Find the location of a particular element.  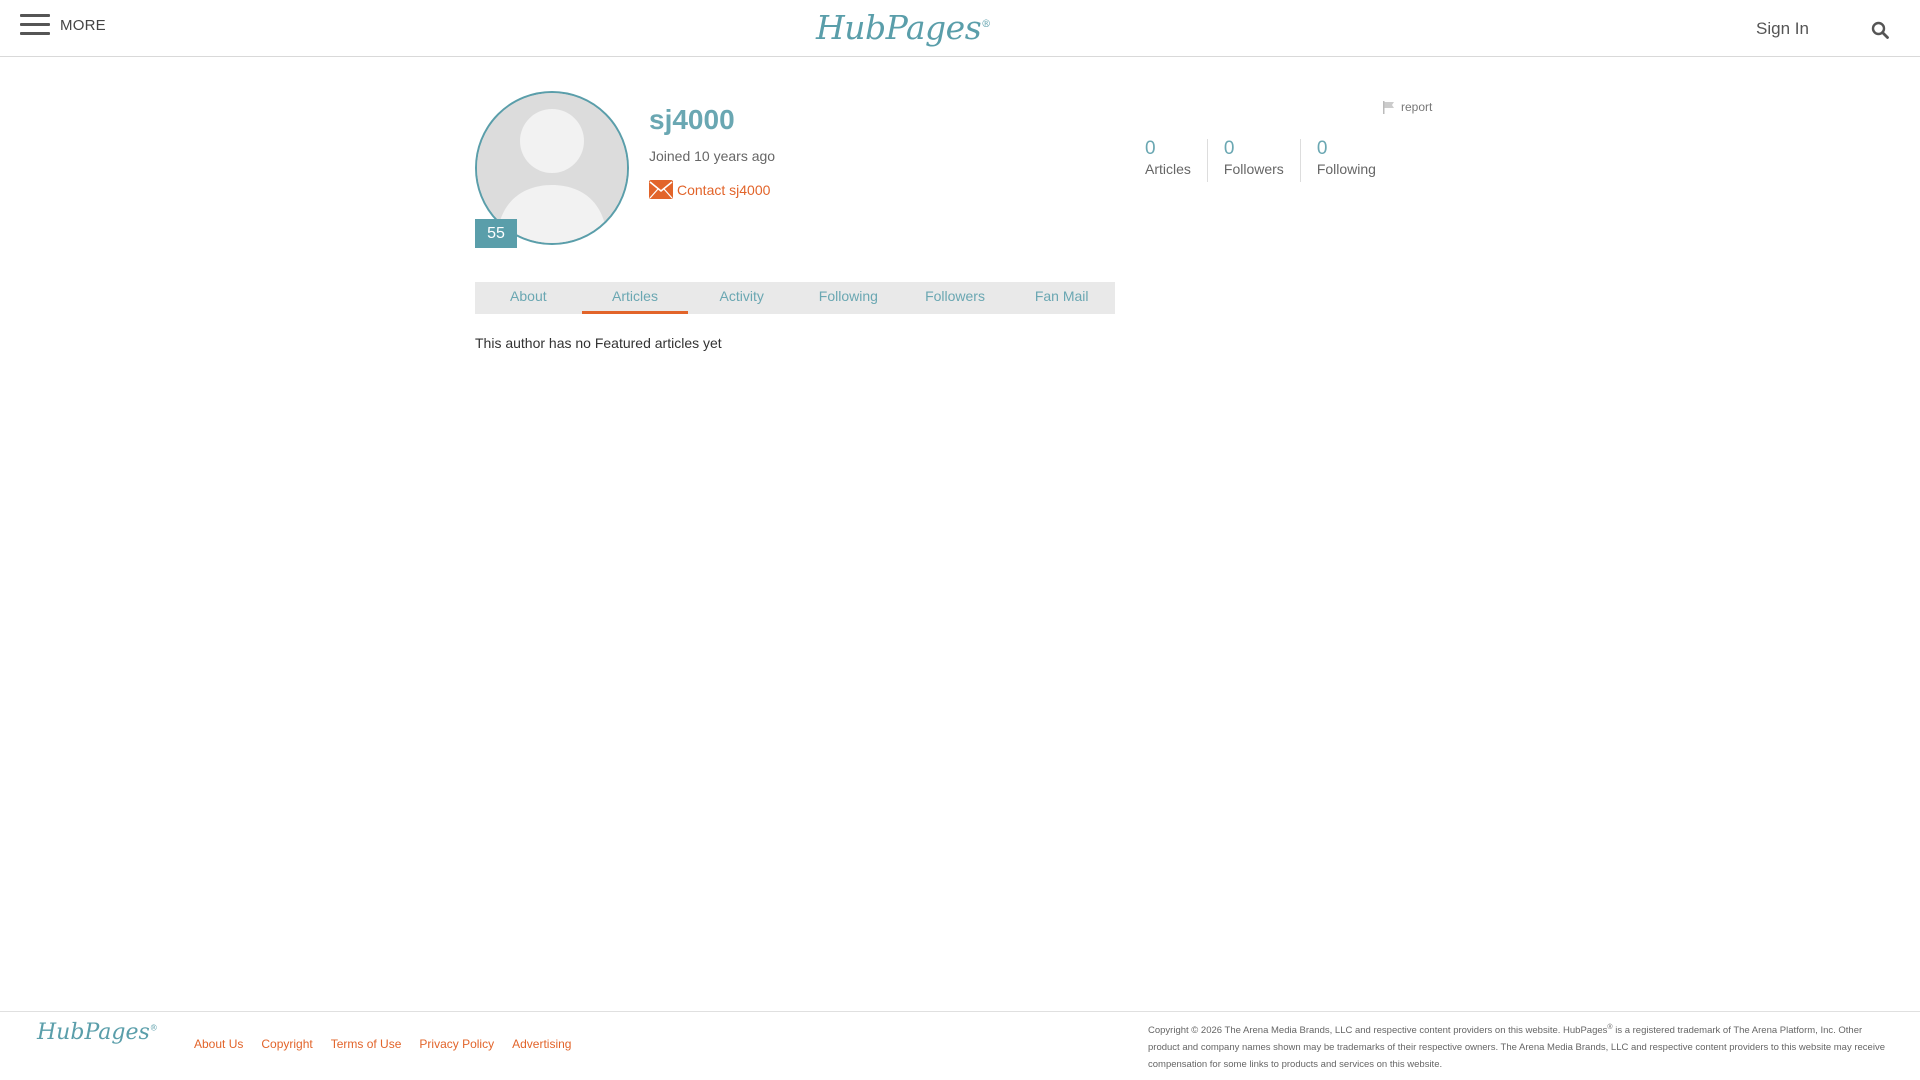

stat-label: Articles is located at coordinates (1168, 169).